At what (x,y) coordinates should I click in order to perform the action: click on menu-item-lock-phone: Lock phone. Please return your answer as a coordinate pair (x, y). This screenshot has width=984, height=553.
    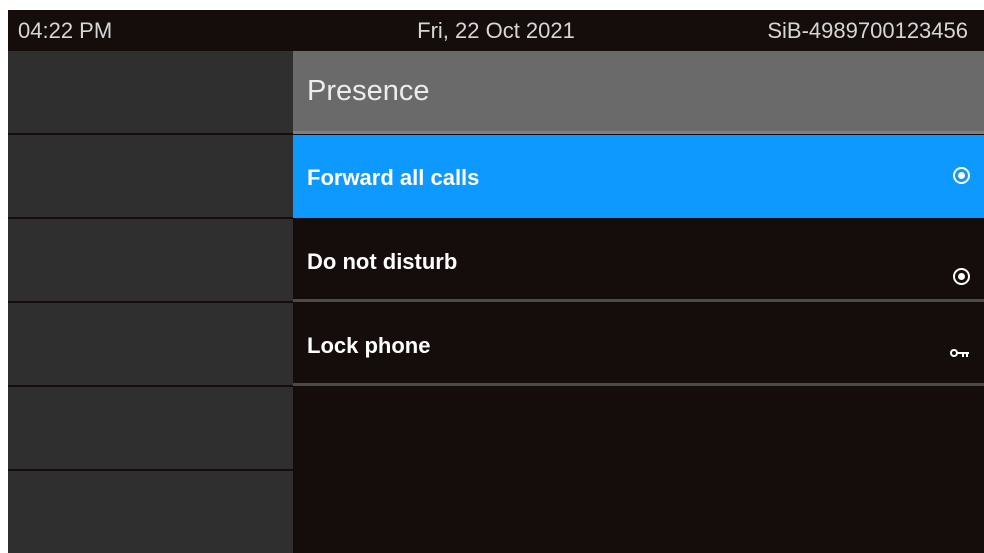
    Looking at the image, I should click on (638, 344).